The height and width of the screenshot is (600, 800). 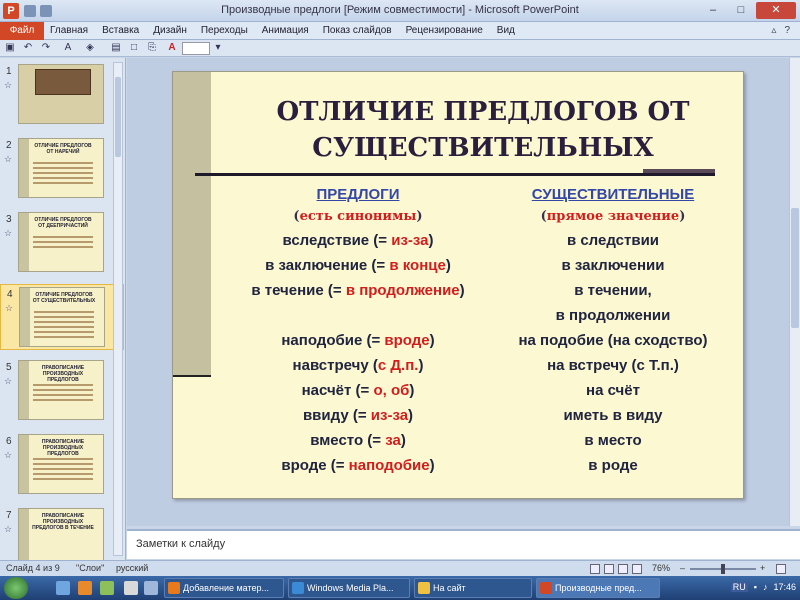 I want to click on paint-bucket-icon: ◈, so click(x=90, y=48).